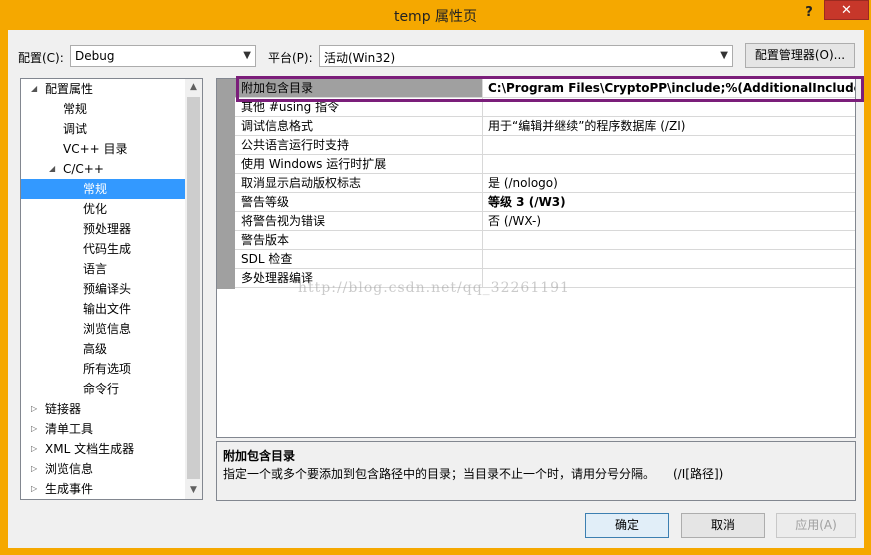 The height and width of the screenshot is (555, 871). I want to click on tree-item: 调试, so click(103, 129).